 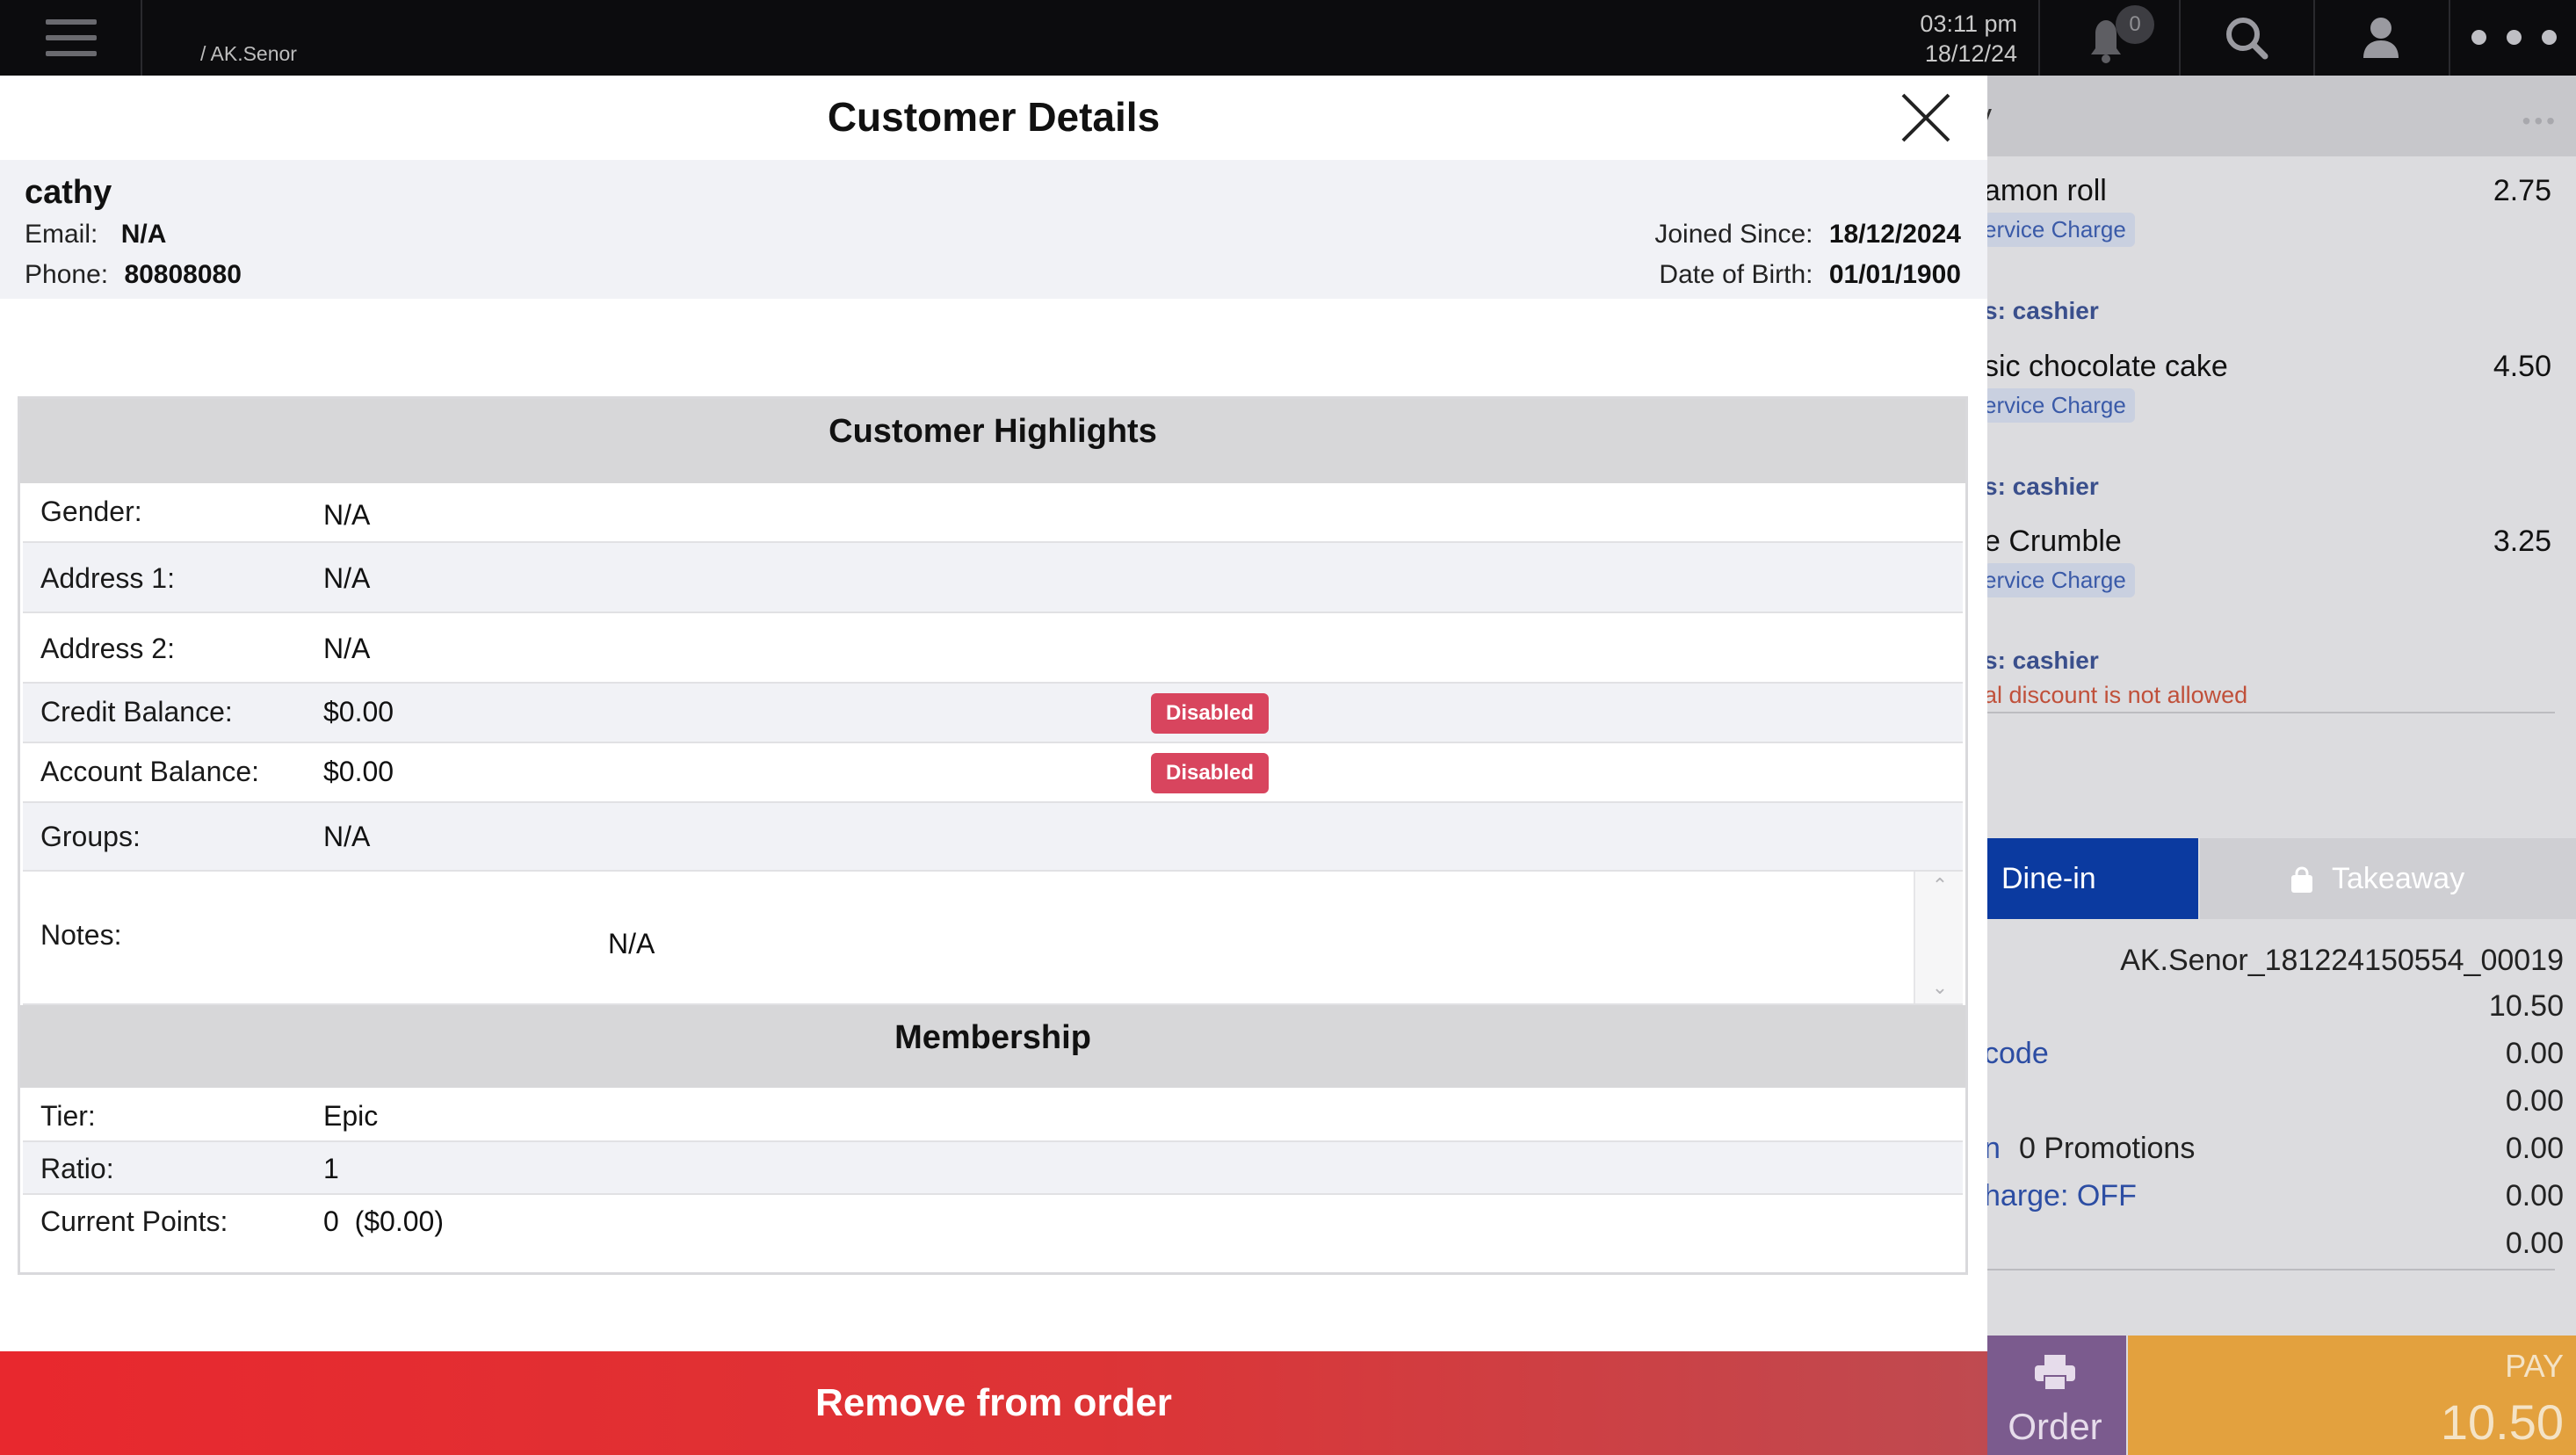 I want to click on row-value: 1, so click(x=331, y=1168).